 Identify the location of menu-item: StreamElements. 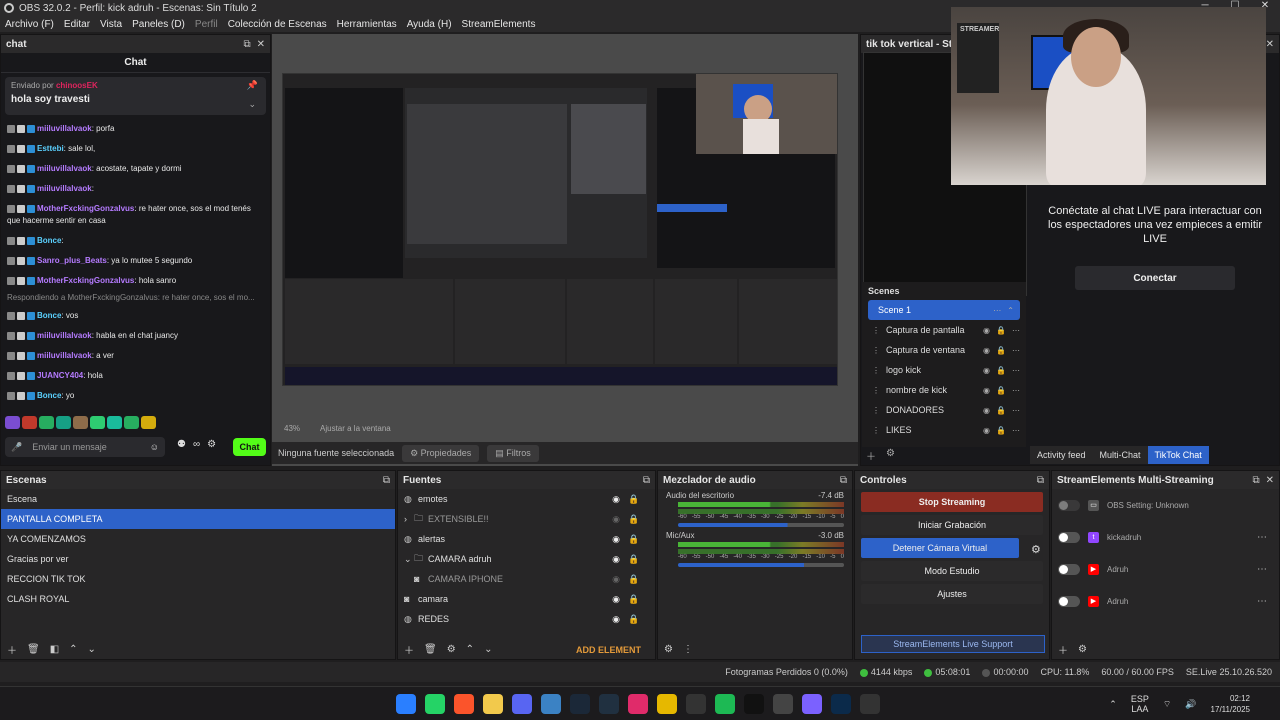
(499, 24).